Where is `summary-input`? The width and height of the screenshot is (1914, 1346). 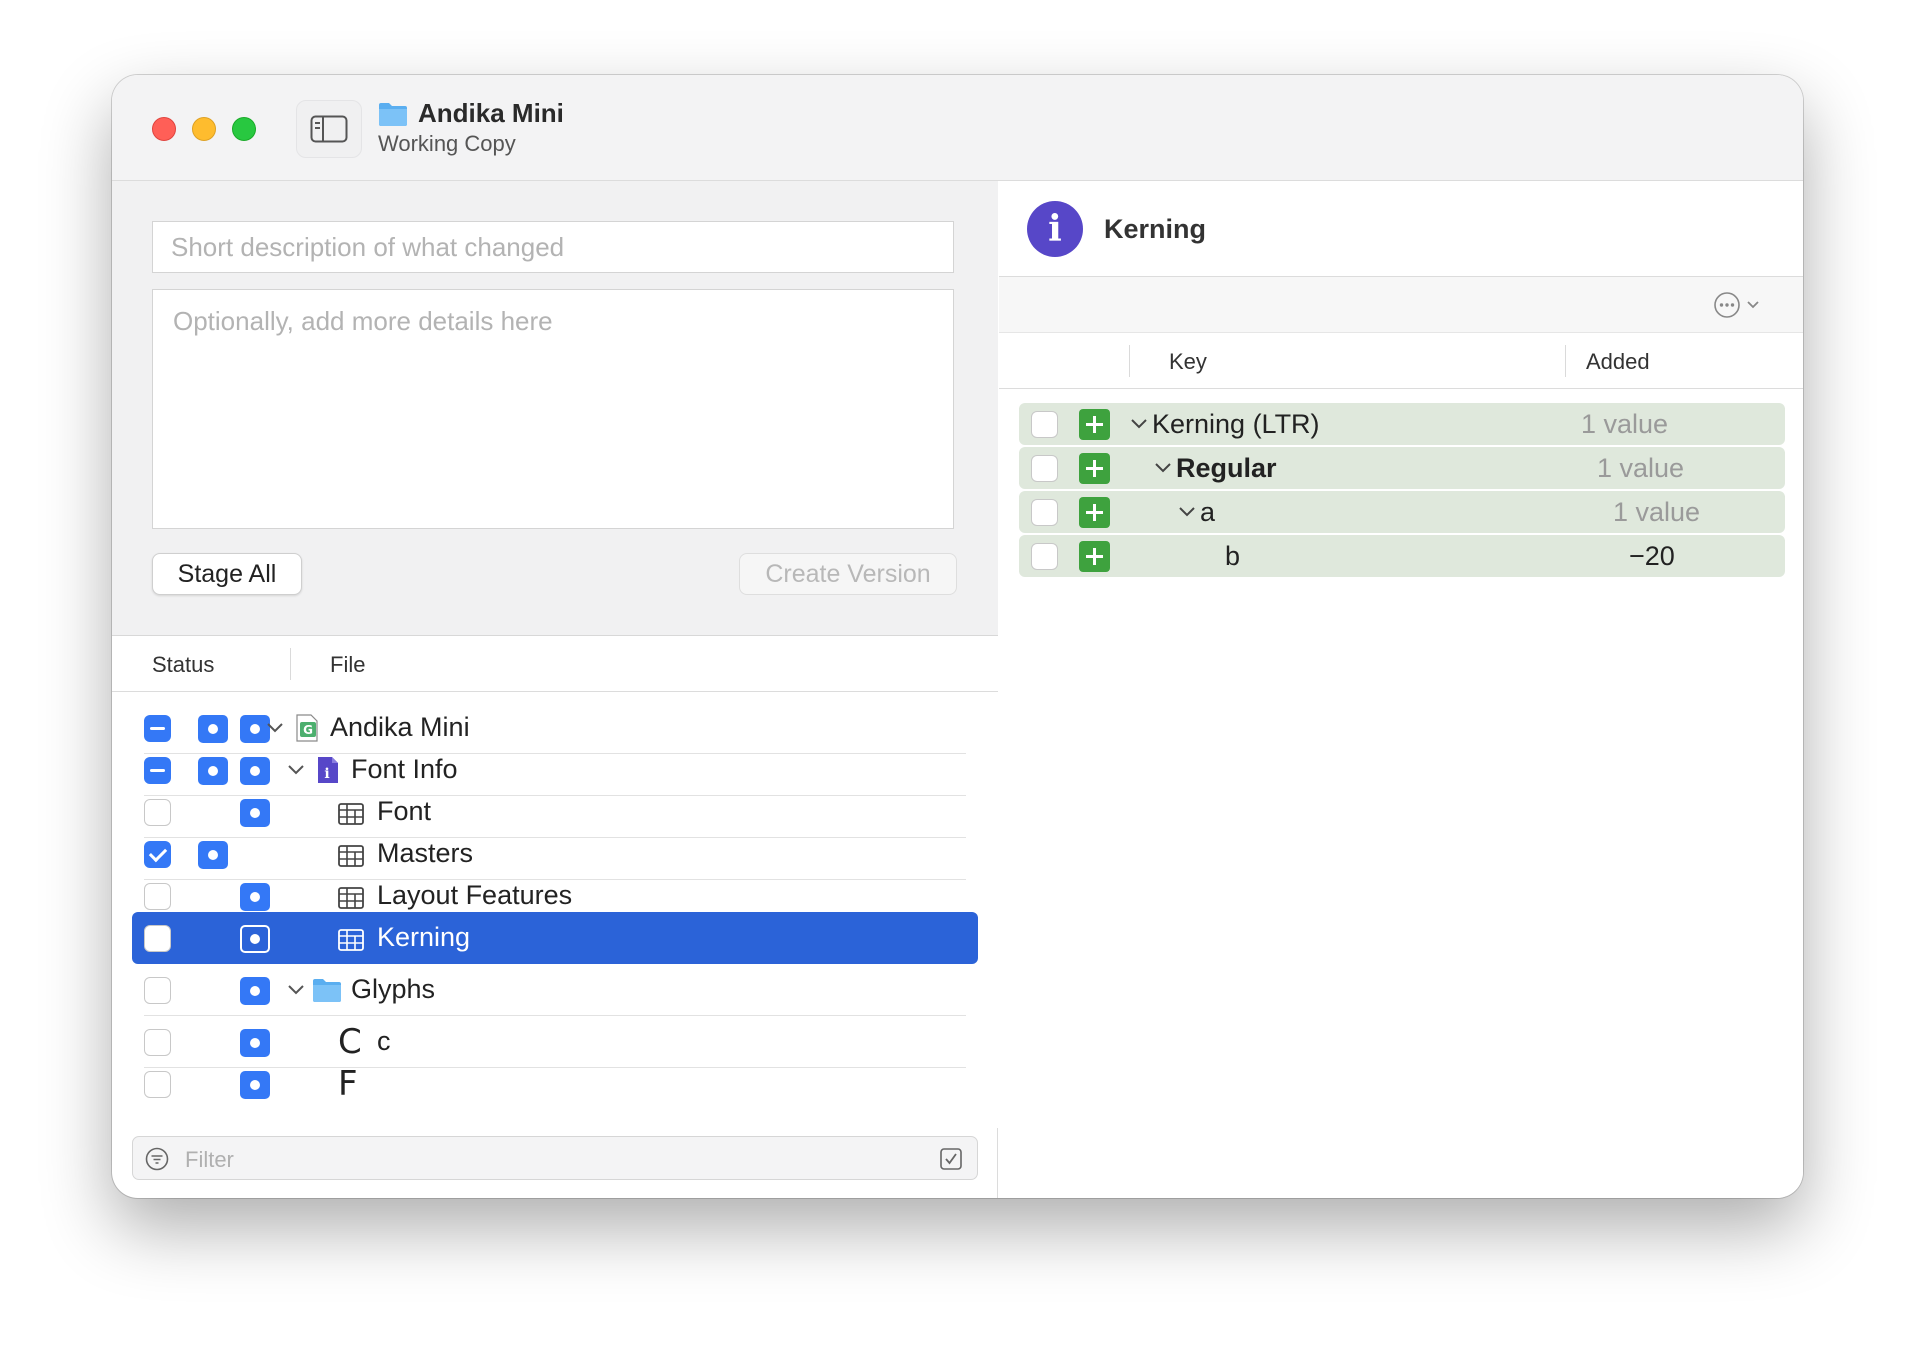
summary-input is located at coordinates (553, 247).